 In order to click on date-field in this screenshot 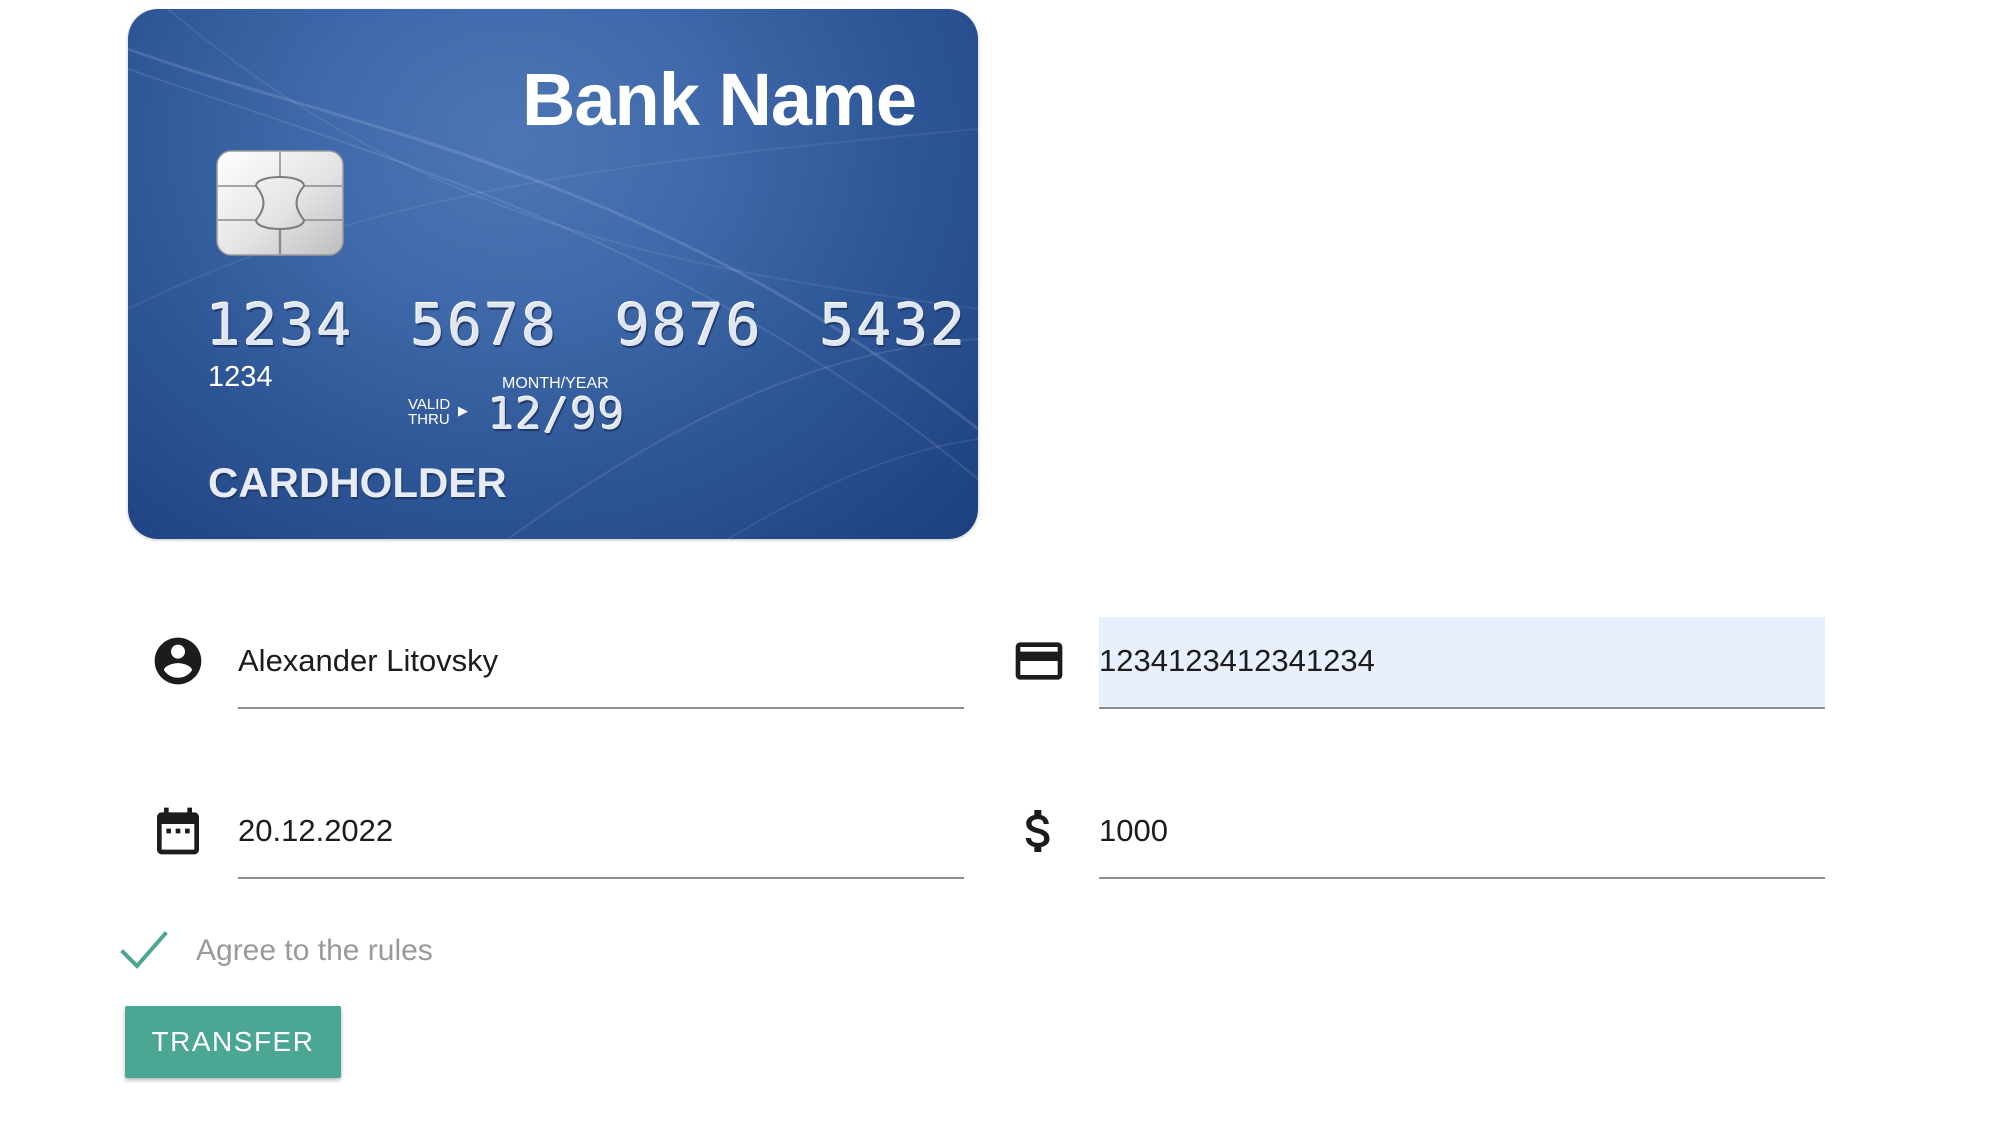, I will do `click(601, 833)`.